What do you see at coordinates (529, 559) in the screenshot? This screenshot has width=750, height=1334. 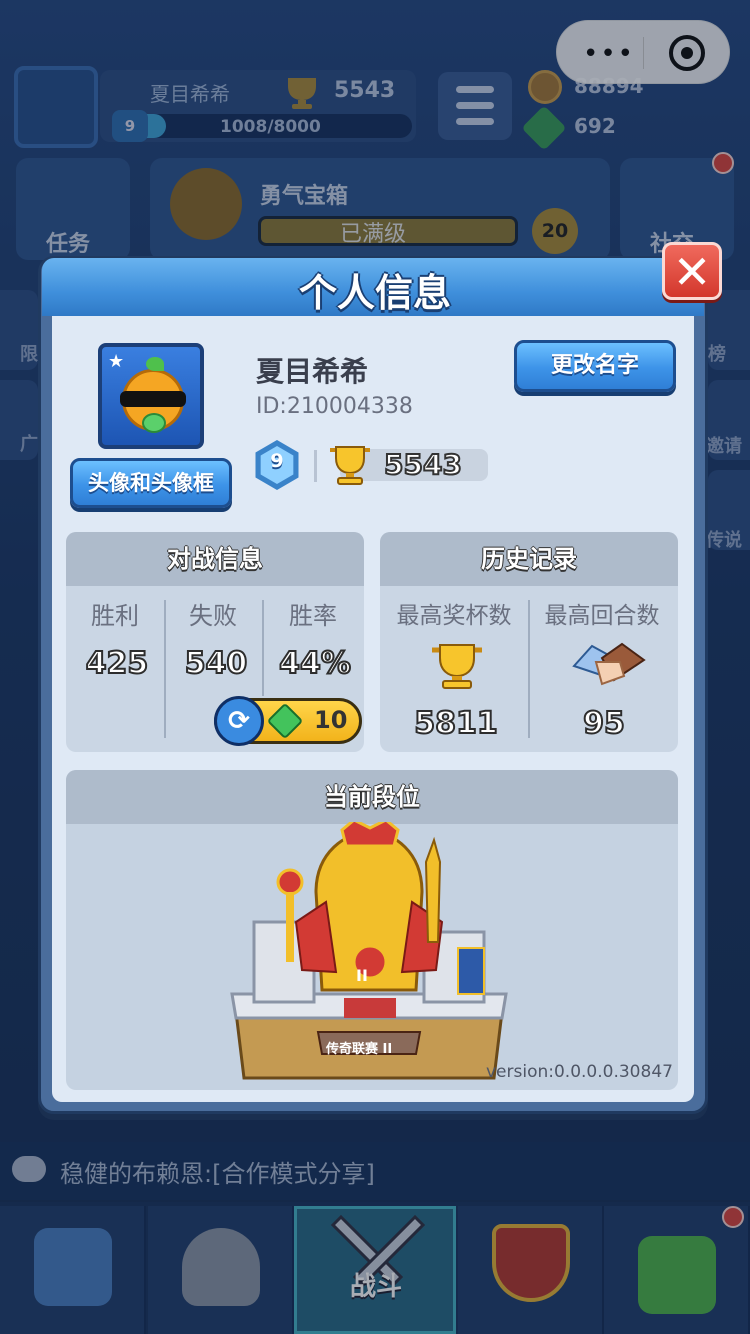 I see `history-title: 历史记录` at bounding box center [529, 559].